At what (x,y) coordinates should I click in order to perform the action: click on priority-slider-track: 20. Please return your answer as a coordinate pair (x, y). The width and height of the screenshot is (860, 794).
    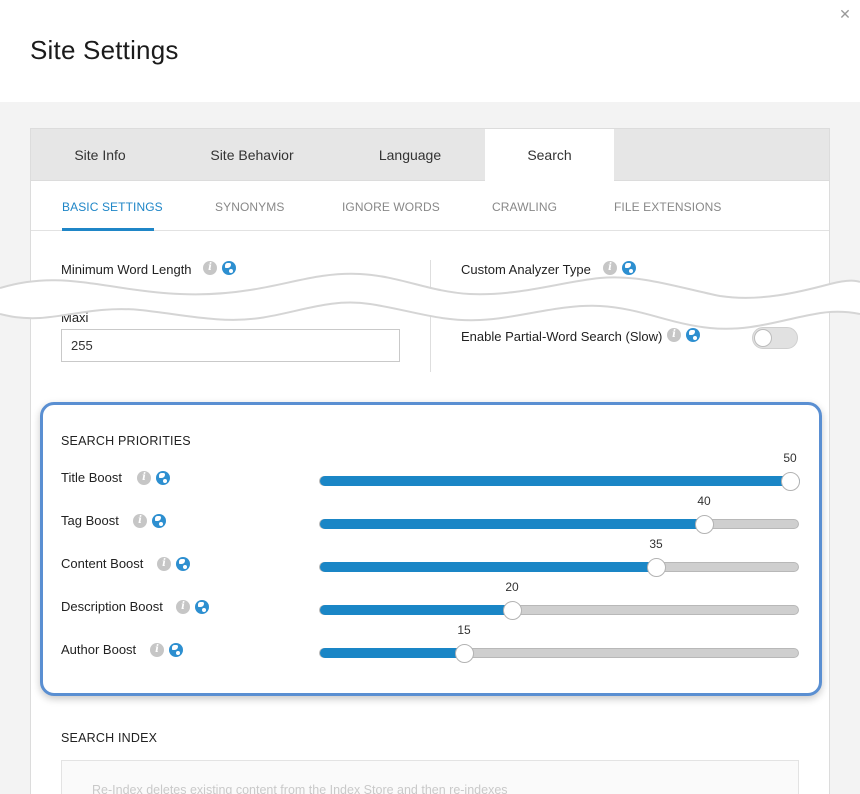
    Looking at the image, I should click on (559, 600).